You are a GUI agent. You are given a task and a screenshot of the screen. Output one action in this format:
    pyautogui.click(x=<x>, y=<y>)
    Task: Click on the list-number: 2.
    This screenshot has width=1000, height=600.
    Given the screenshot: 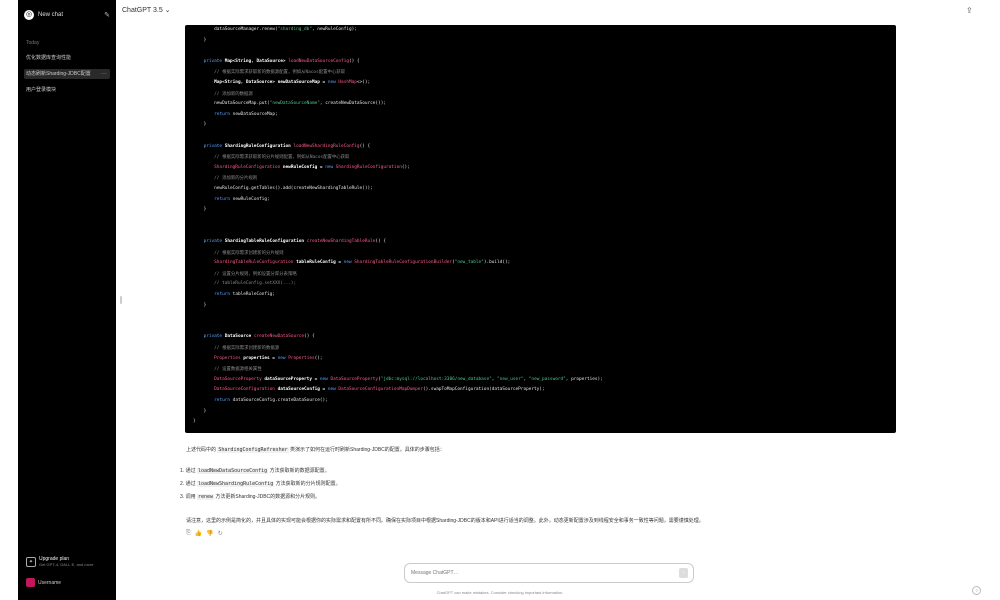 What is the action you would take?
    pyautogui.click(x=182, y=484)
    